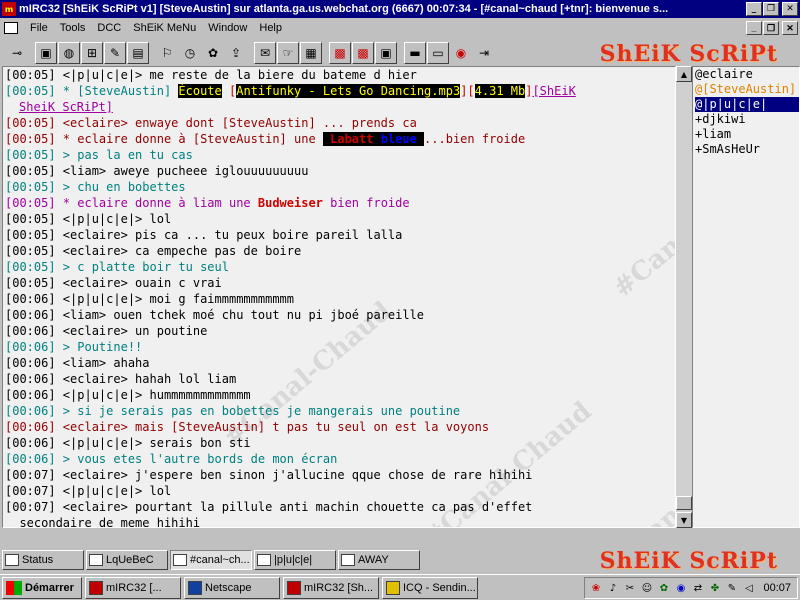 The image size is (800, 600). Describe the element at coordinates (17, 53) in the screenshot. I see `connect-icon: ⊸` at that location.